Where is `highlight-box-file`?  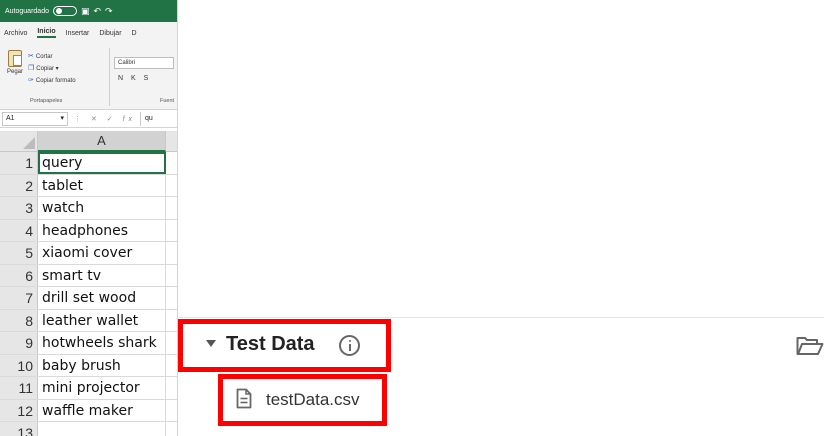
highlight-box-file is located at coordinates (302, 400).